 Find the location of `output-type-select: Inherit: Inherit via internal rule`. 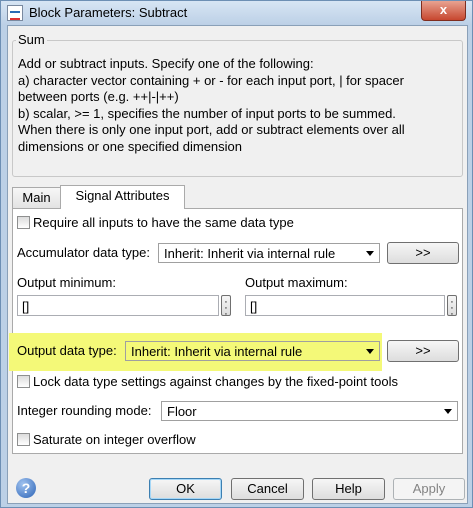

output-type-select: Inherit: Inherit via internal rule is located at coordinates (252, 351).